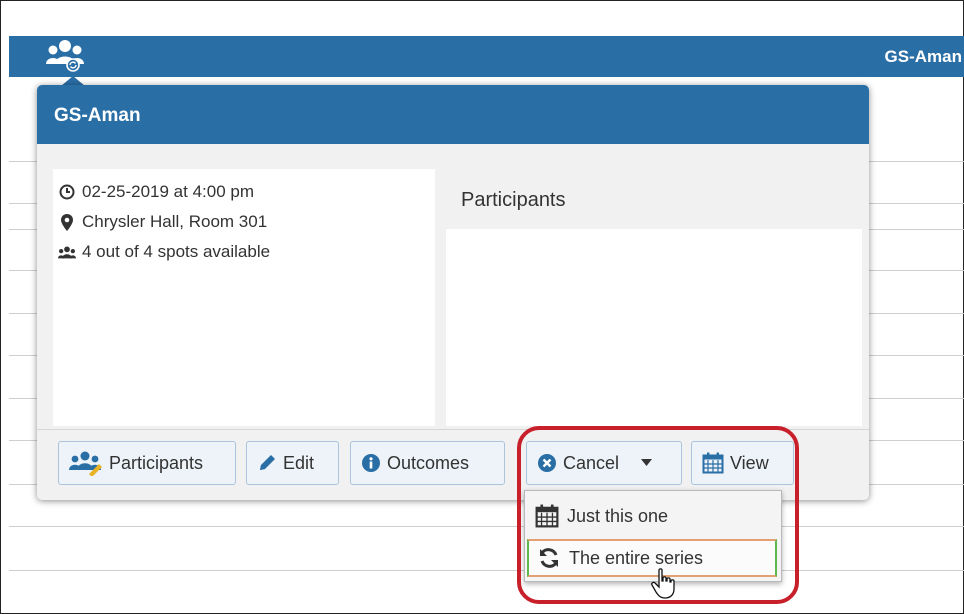 The height and width of the screenshot is (614, 964). I want to click on outcomes-button: Outcomes, so click(427, 463).